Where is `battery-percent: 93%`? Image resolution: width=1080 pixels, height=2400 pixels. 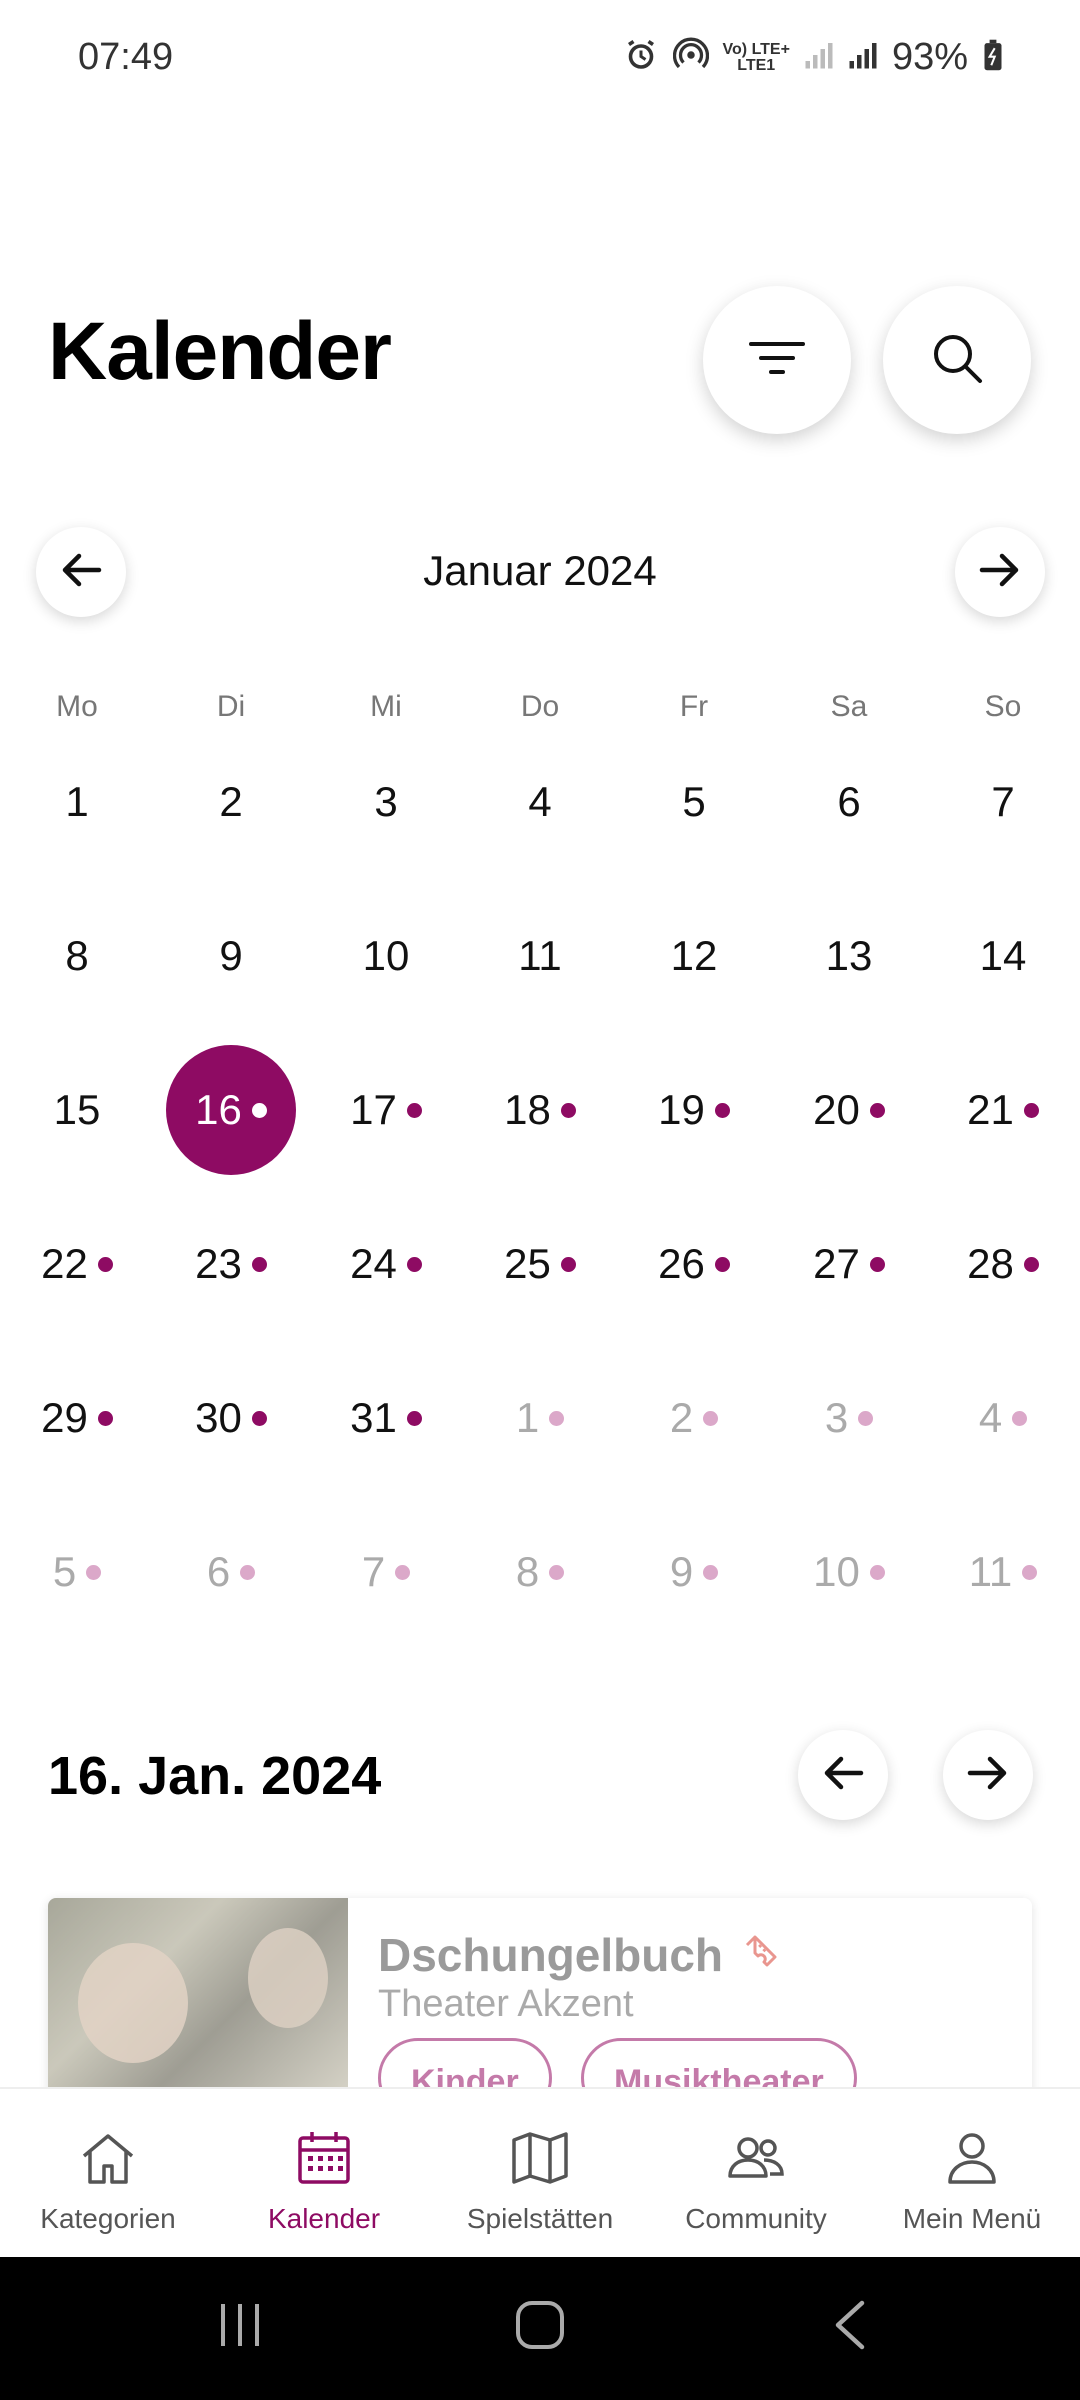 battery-percent: 93% is located at coordinates (929, 57).